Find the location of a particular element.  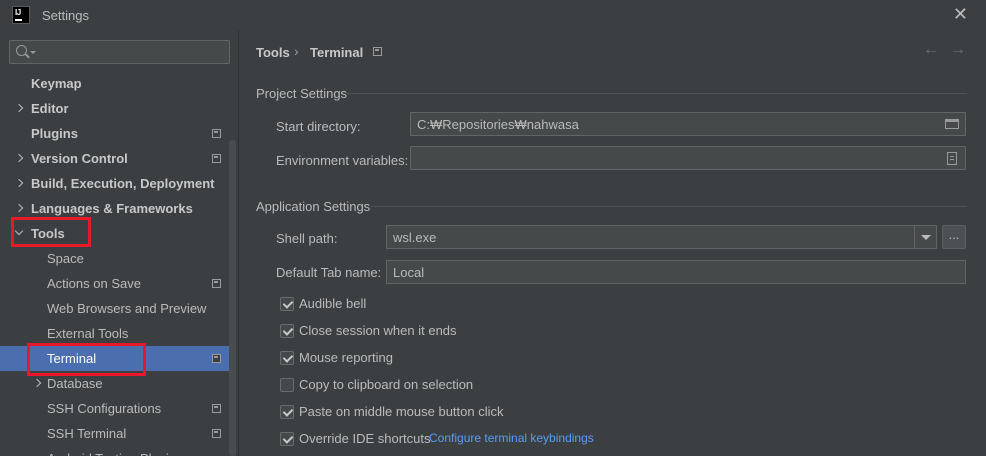

sidebar-item-ssh-terminal: SSH Terminal is located at coordinates (119, 433).